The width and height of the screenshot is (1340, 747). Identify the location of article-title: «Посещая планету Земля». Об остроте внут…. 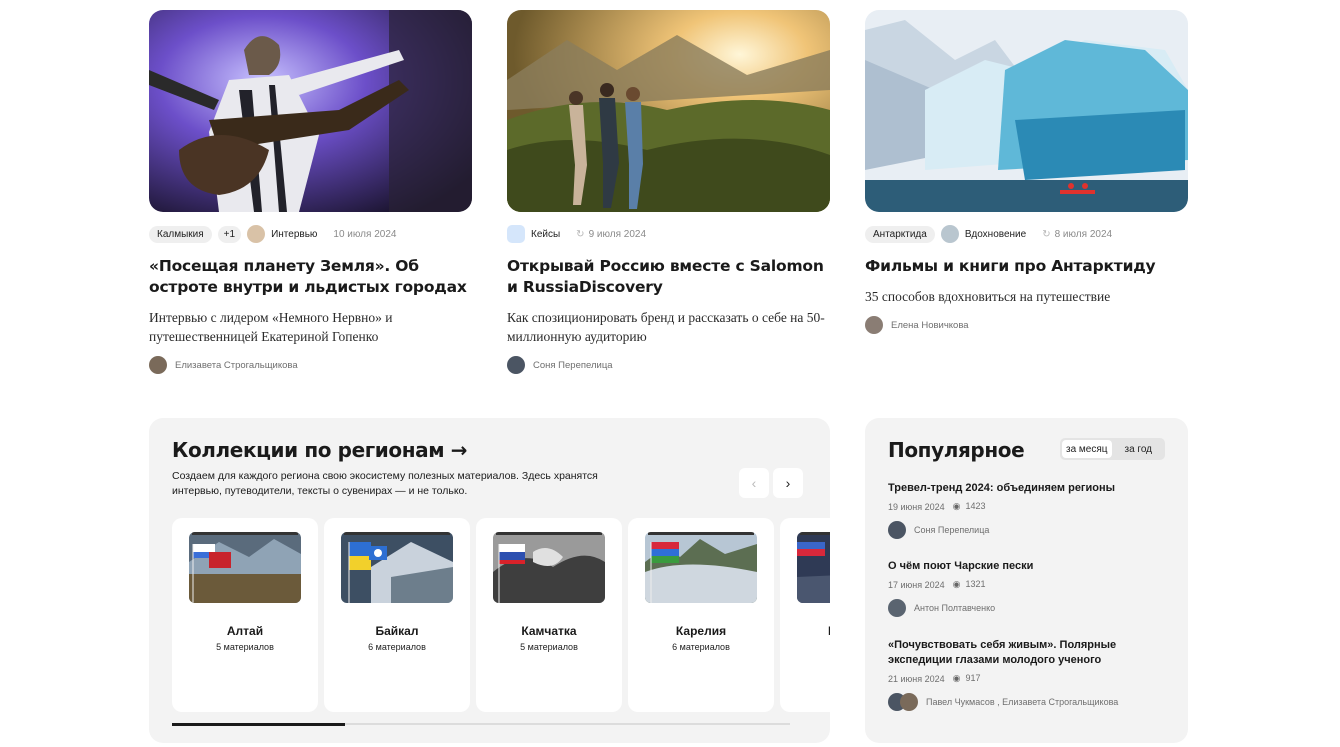
(310, 277).